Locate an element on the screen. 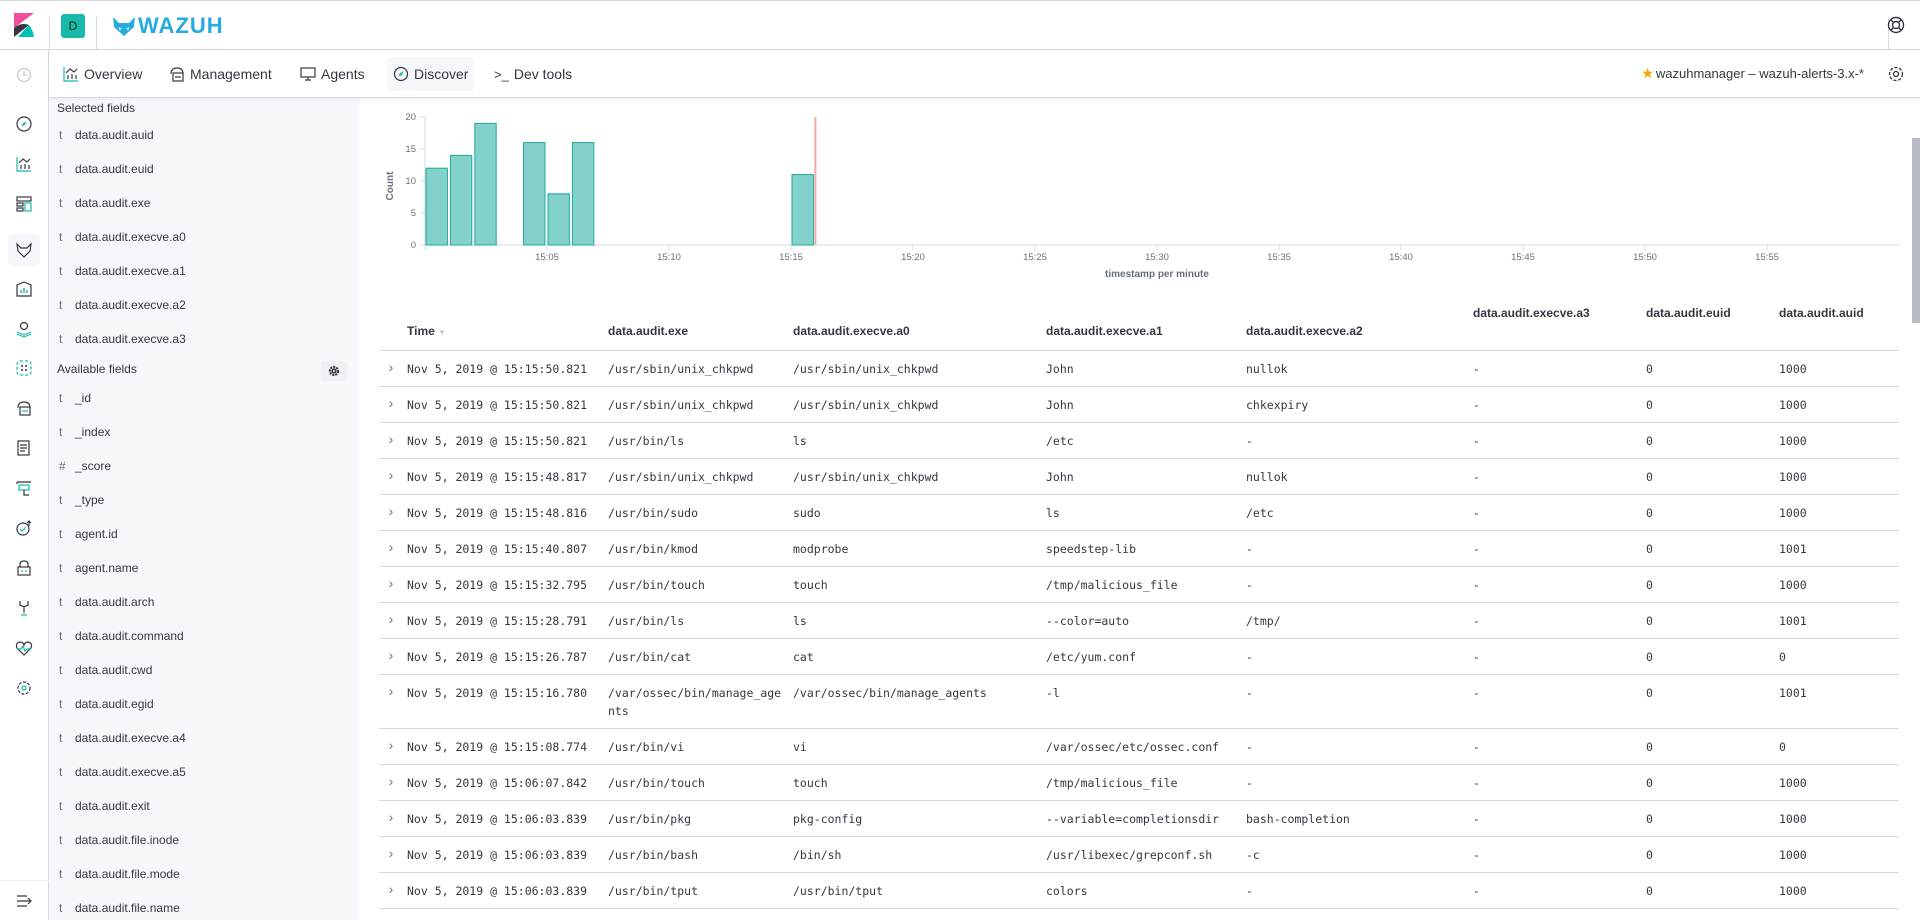  field-item: t data.audit.euid is located at coordinates (106, 169).